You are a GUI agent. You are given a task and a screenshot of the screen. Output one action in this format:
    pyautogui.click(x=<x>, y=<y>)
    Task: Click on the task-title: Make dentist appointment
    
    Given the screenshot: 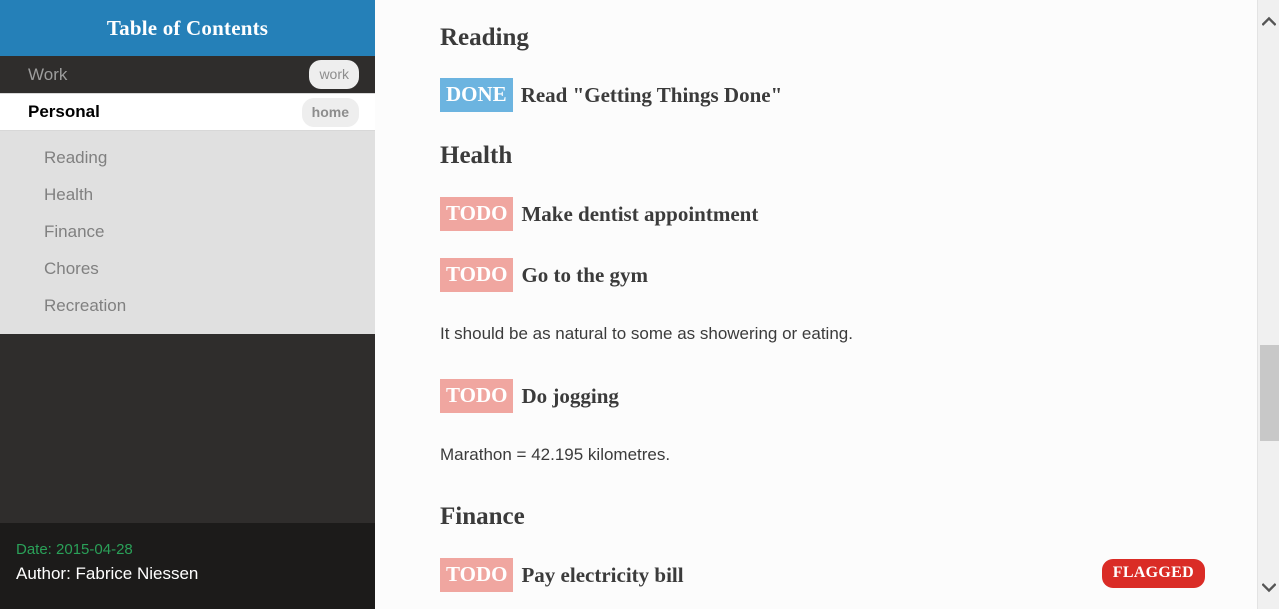 What is the action you would take?
    pyautogui.click(x=640, y=213)
    